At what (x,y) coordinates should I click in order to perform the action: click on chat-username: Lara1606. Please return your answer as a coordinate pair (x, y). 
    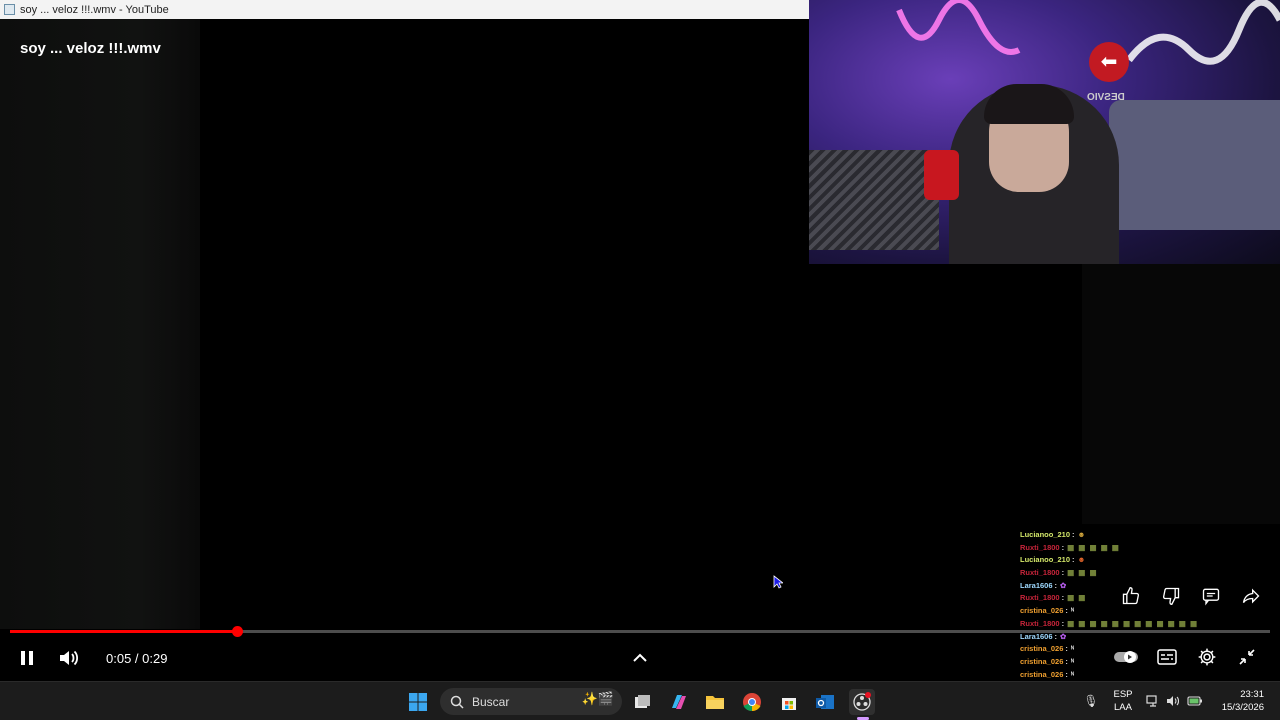
    Looking at the image, I should click on (1036, 585).